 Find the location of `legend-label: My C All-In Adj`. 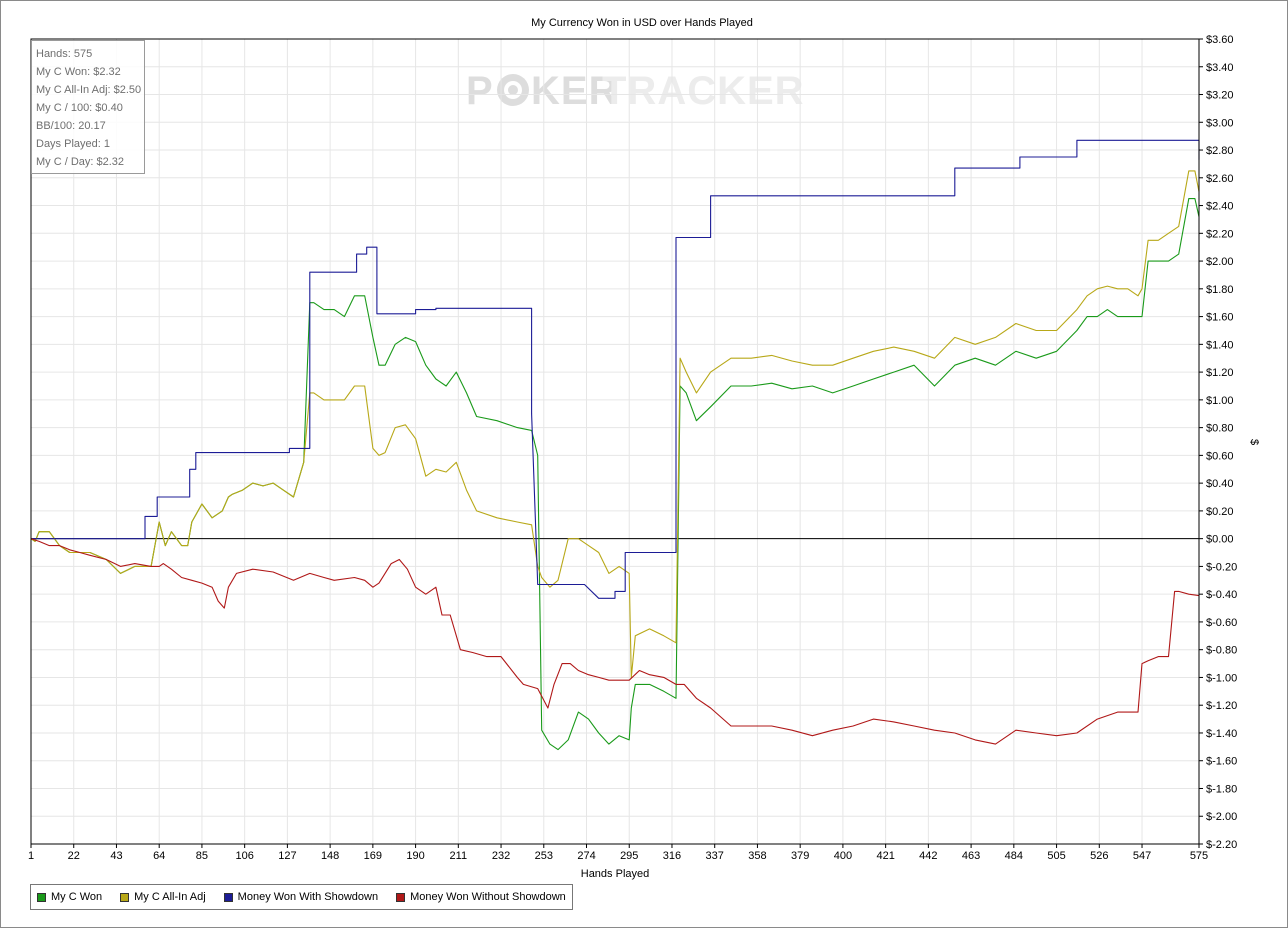

legend-label: My C All-In Adj is located at coordinates (170, 897).